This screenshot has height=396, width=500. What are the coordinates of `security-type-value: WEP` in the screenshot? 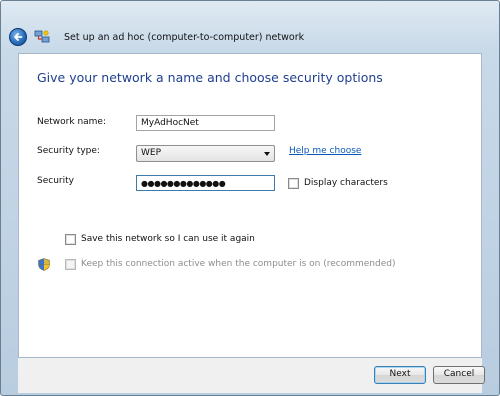 It's located at (151, 153).